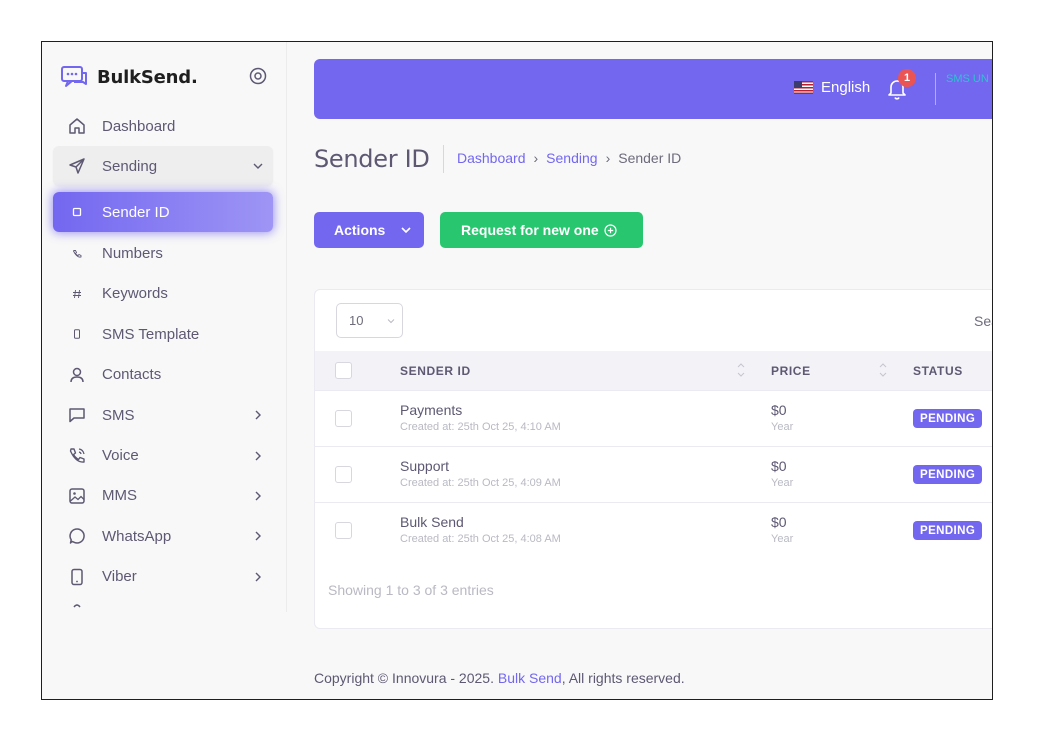  I want to click on breadcrumb-dashboard: Dashboard, so click(491, 158).